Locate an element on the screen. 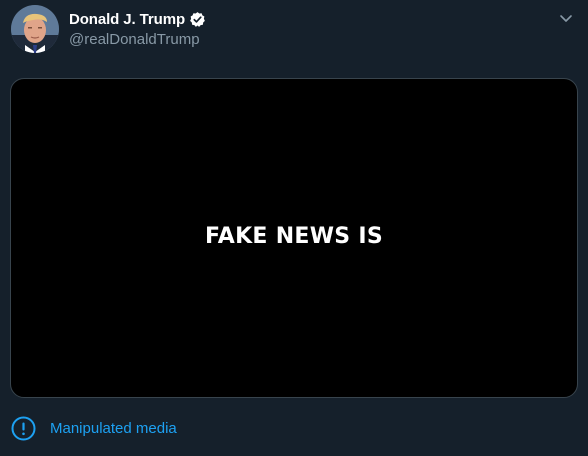 The image size is (588, 456). verified-badge-icon is located at coordinates (197, 19).